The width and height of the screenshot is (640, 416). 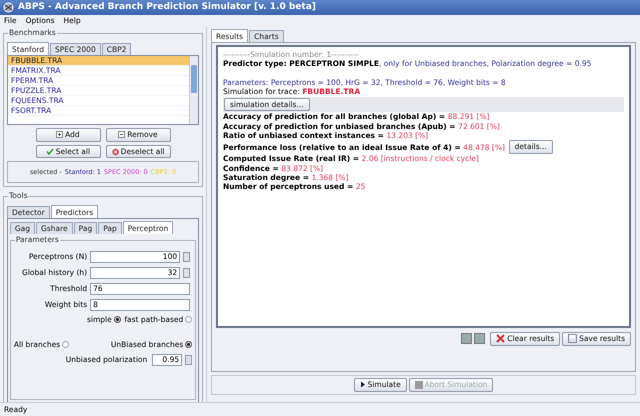 What do you see at coordinates (60, 134) in the screenshot?
I see `plus-icon` at bounding box center [60, 134].